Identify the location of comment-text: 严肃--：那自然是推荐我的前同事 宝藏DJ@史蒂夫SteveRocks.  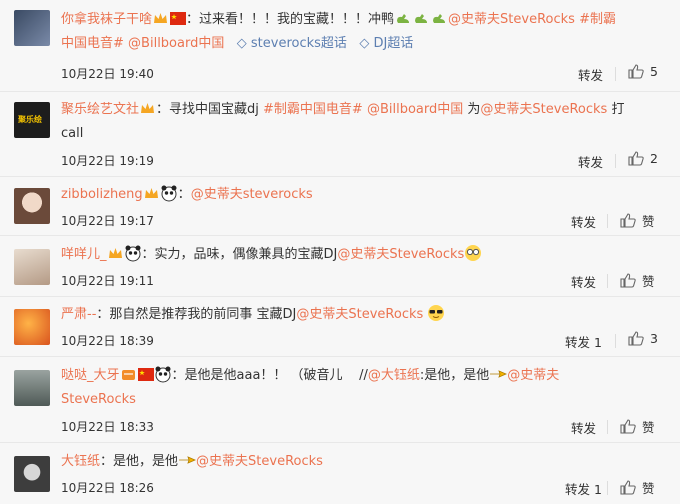
(360, 315).